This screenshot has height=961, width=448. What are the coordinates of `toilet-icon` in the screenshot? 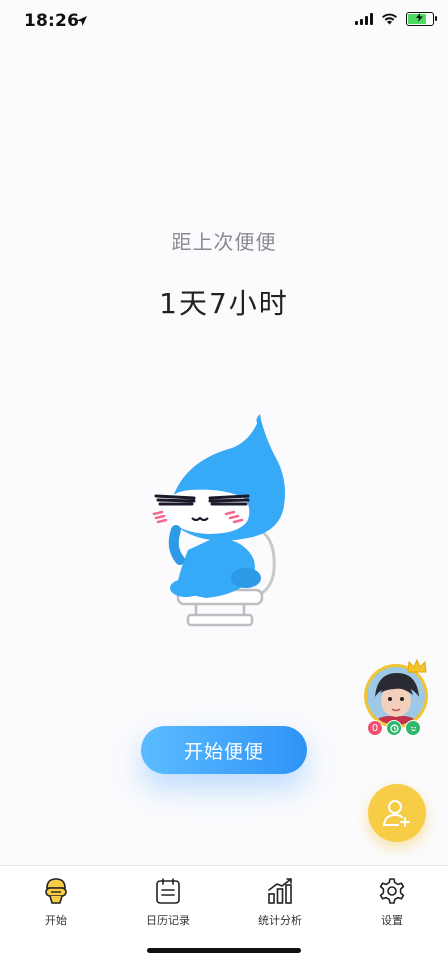 It's located at (56, 891).